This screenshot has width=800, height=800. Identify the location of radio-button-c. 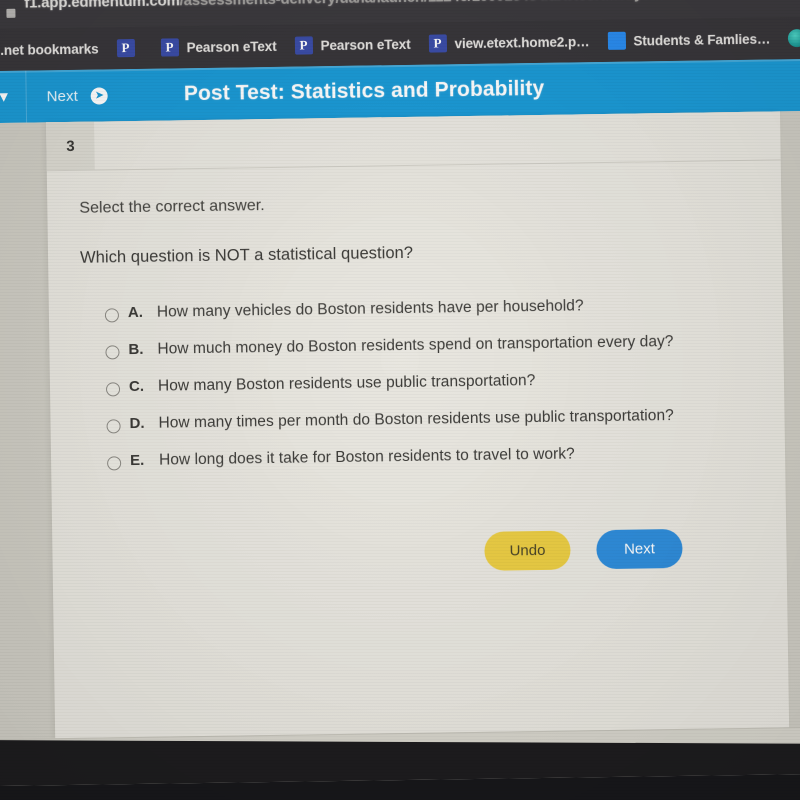
(113, 389).